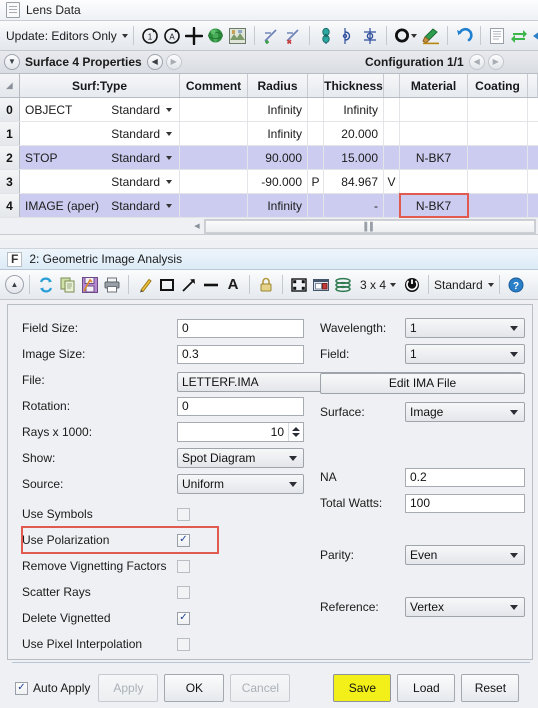 The image size is (538, 708). I want to click on column-header-material: Material, so click(434, 85).